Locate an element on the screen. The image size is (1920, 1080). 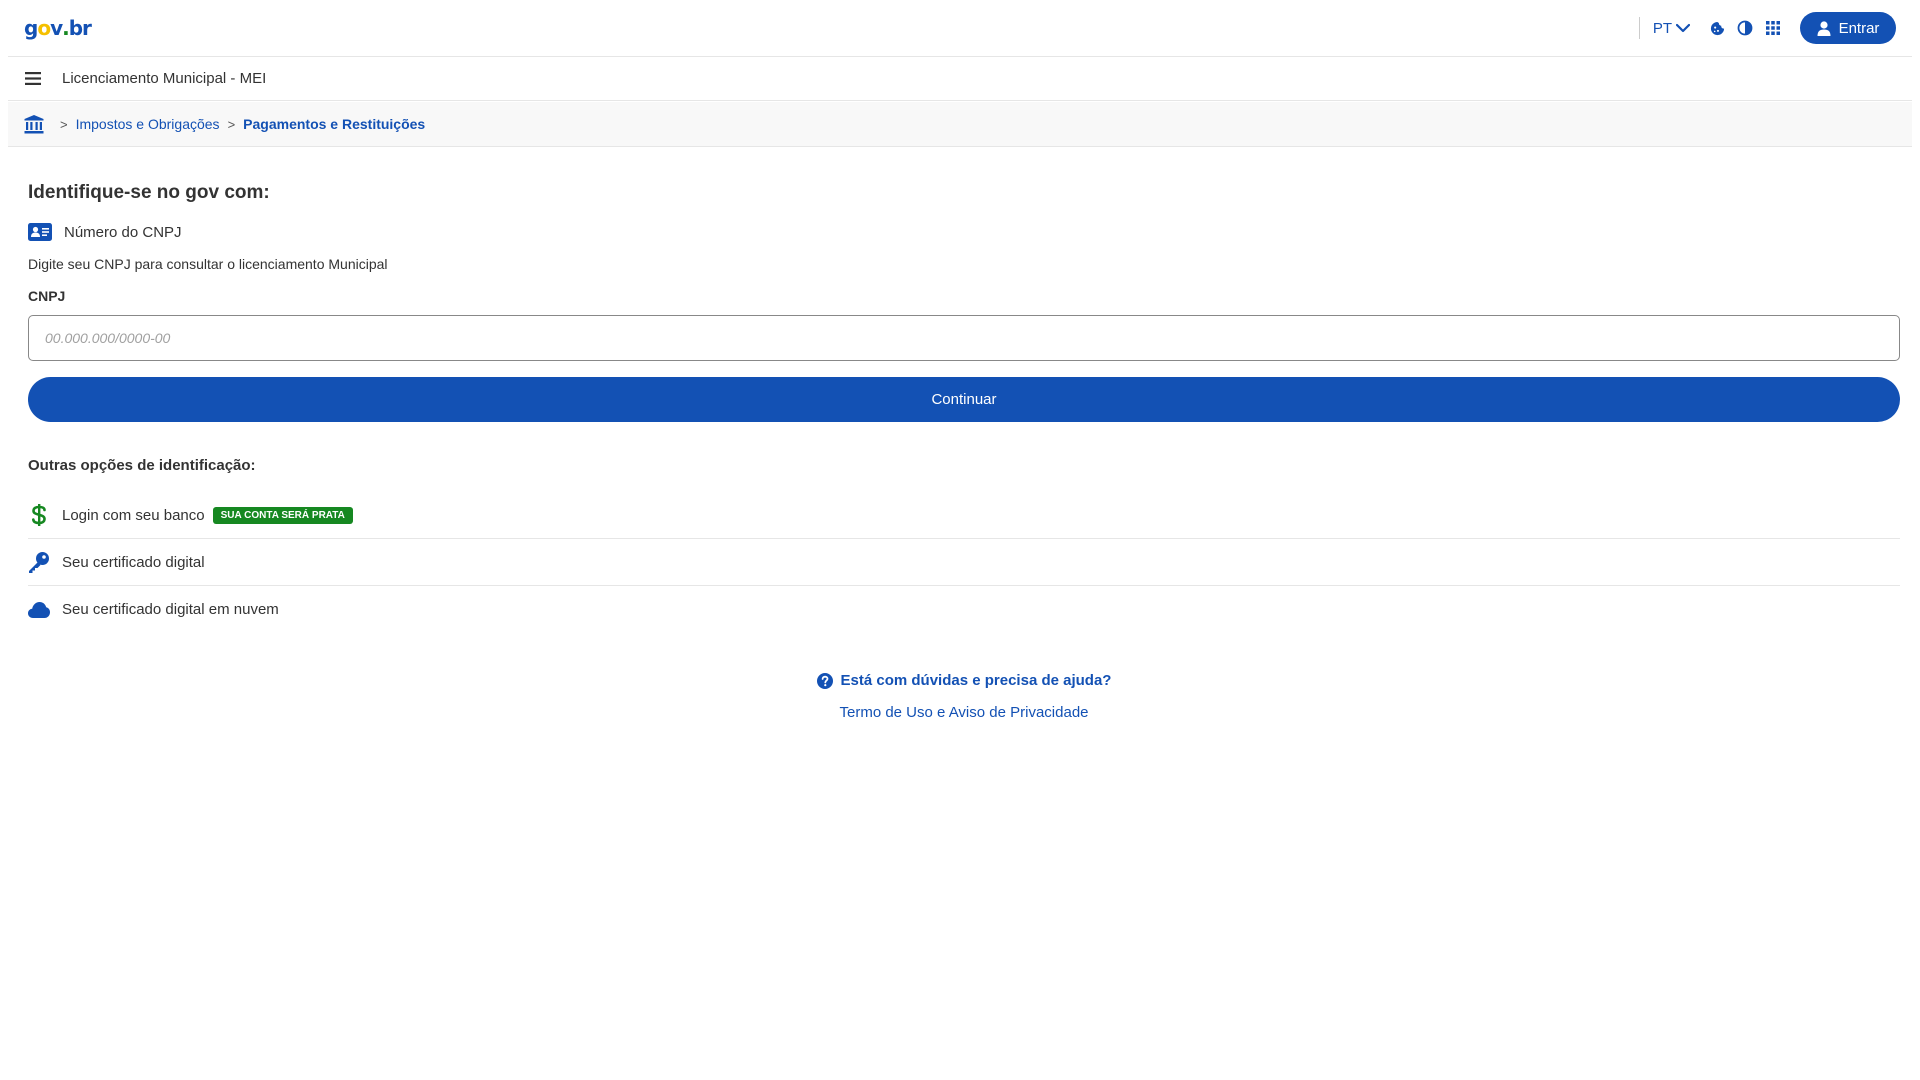
contrast-icon is located at coordinates (1745, 28).